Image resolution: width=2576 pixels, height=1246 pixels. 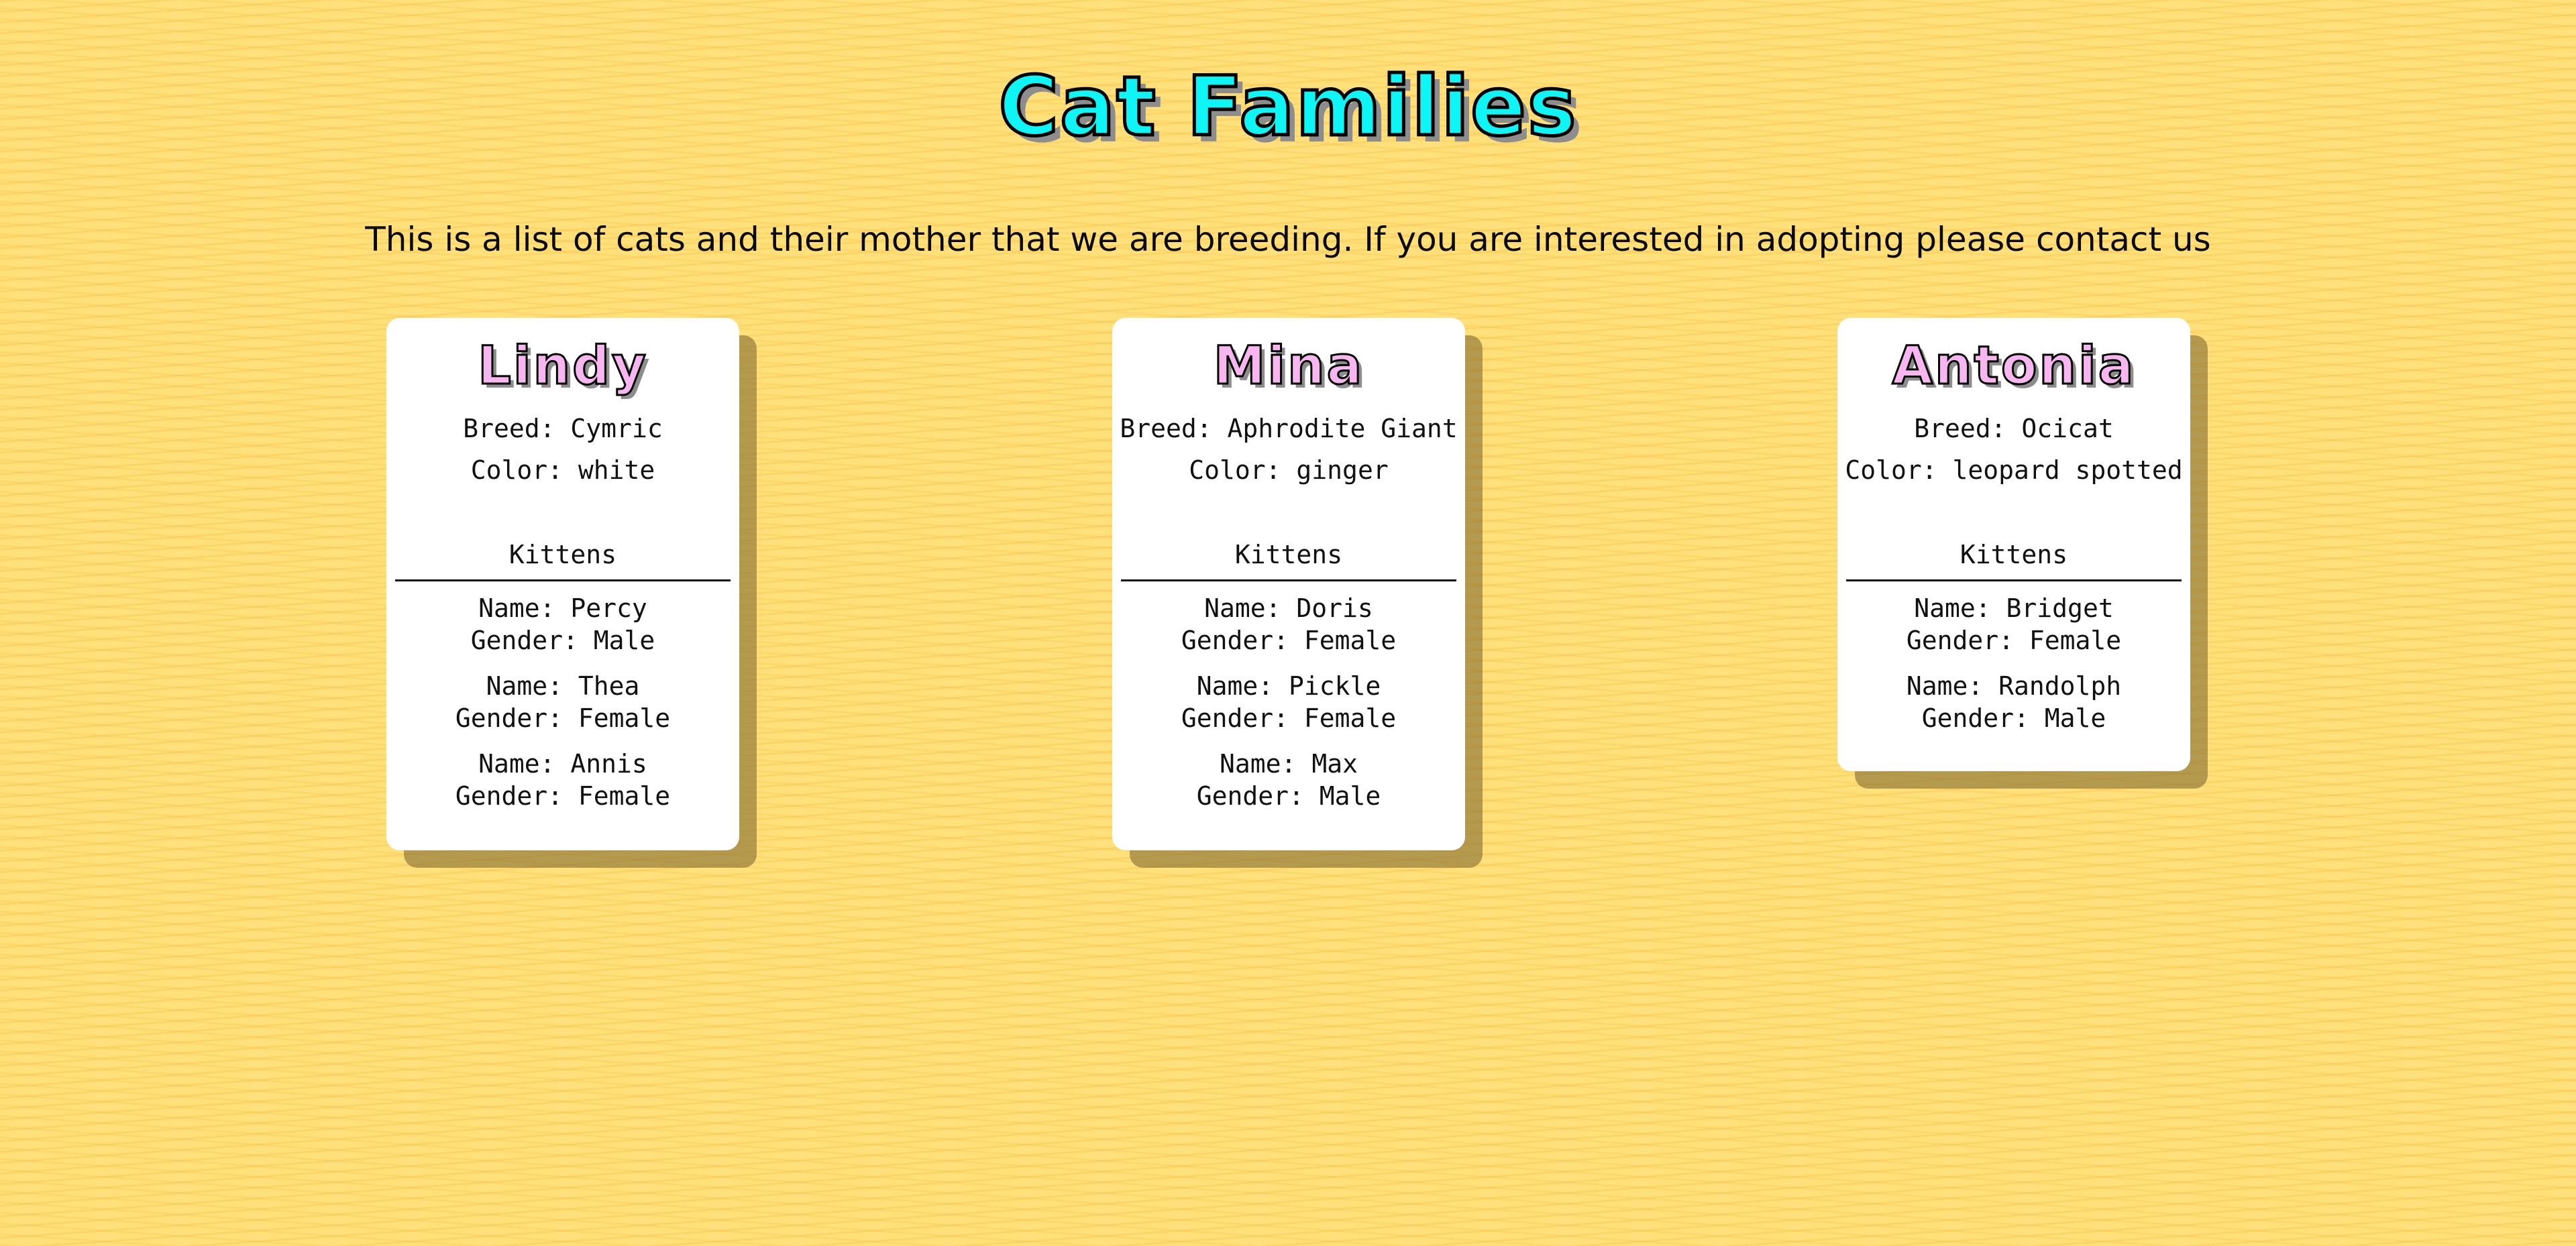 I want to click on kitten-item: Name: Percy Gender: Male, so click(x=562, y=624).